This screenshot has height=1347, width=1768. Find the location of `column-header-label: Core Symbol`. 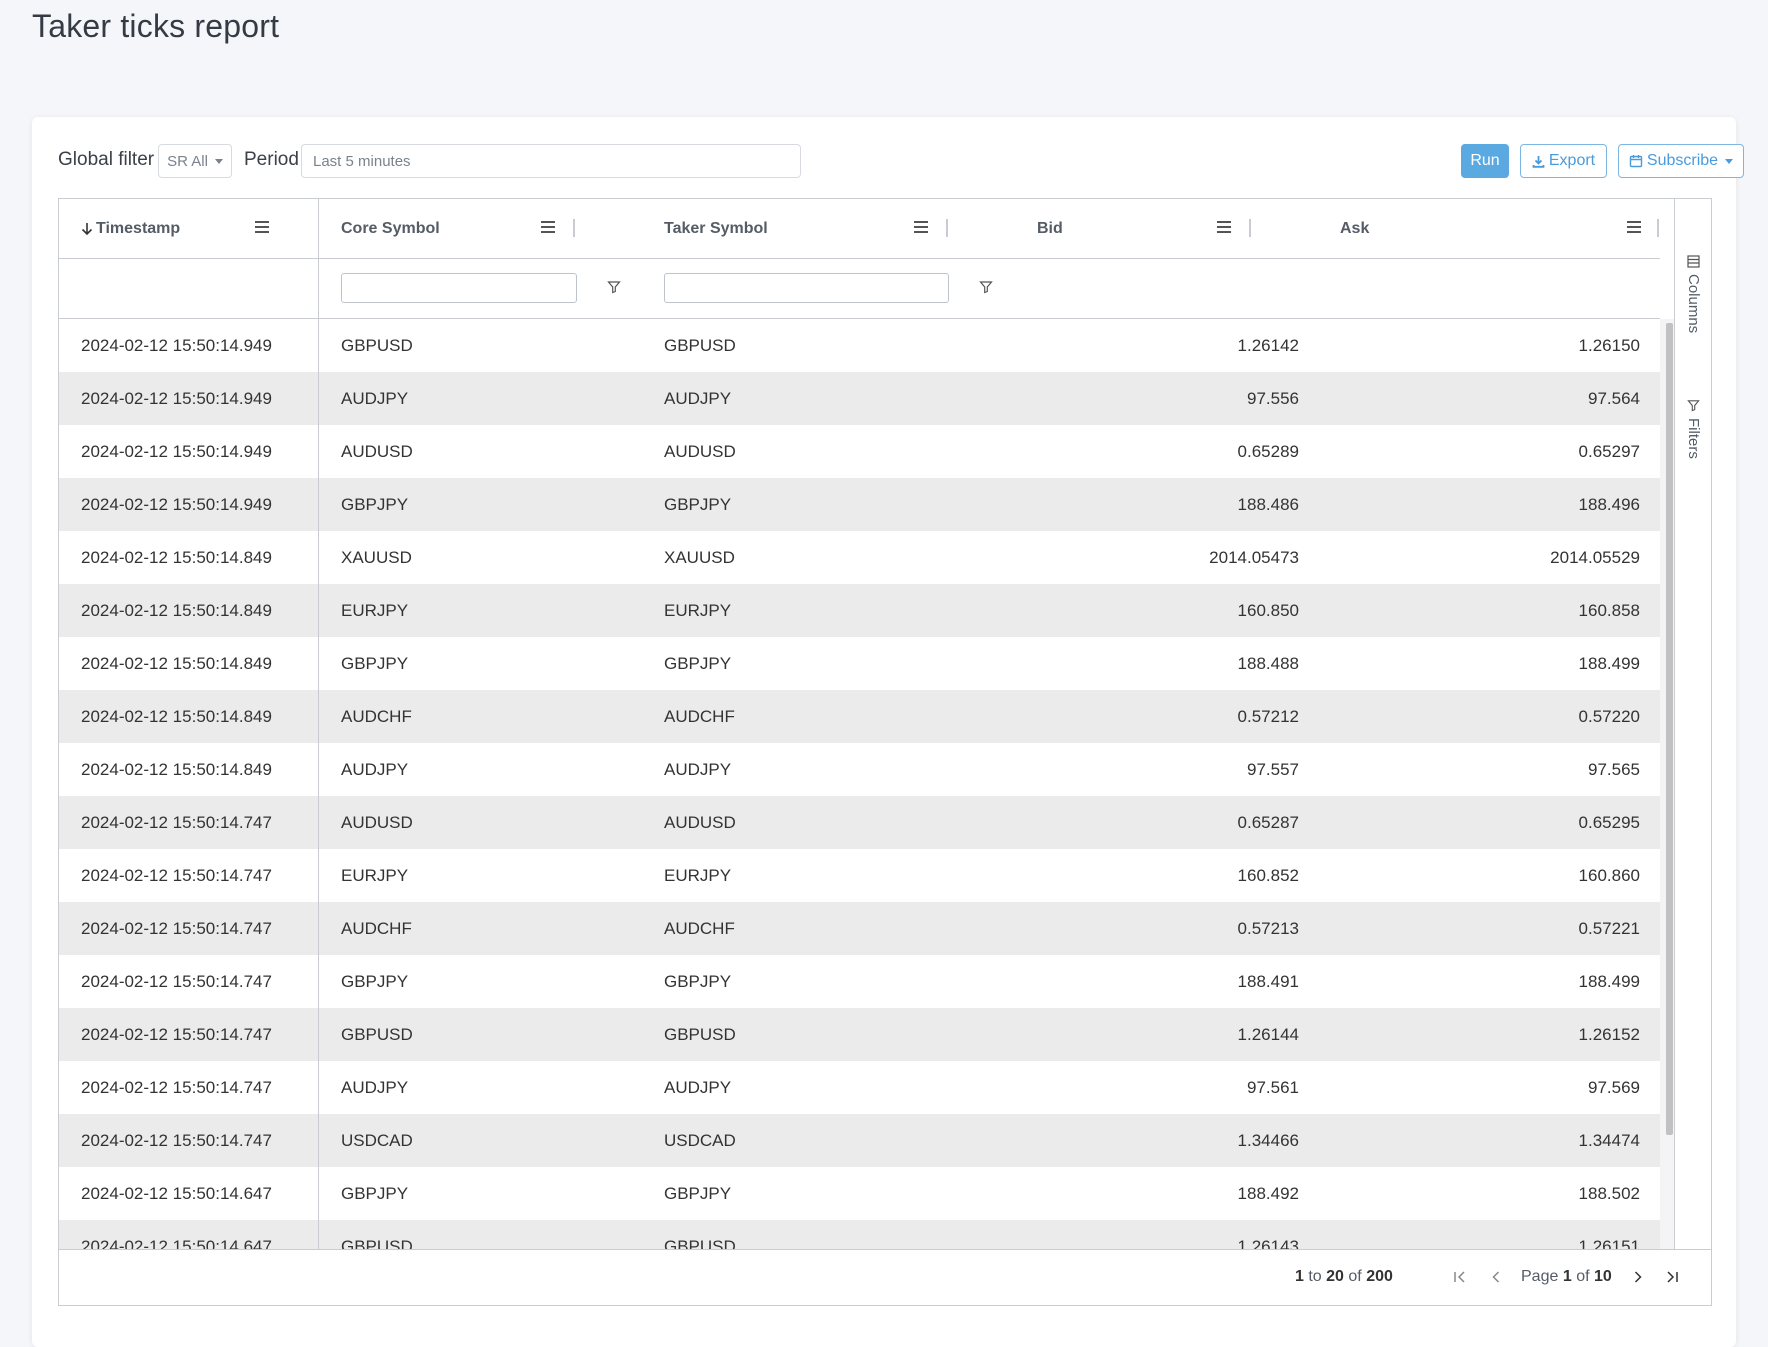

column-header-label: Core Symbol is located at coordinates (390, 228).